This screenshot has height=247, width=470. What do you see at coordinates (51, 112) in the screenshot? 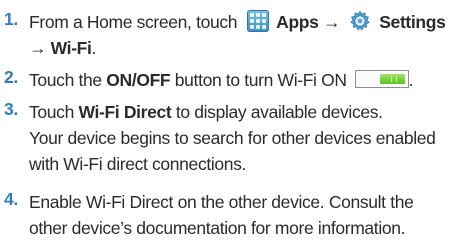
I see `step-text: Touch` at bounding box center [51, 112].